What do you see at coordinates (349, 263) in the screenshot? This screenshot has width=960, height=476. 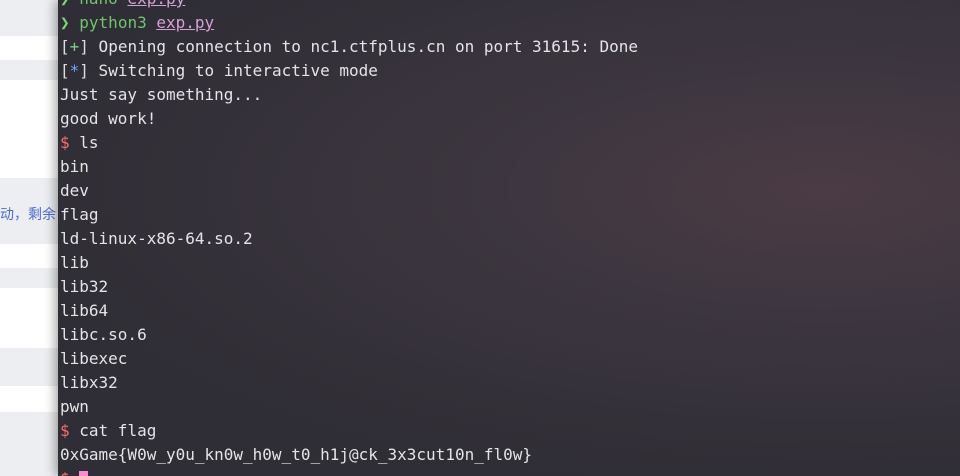 I see `terminal-line: lib` at bounding box center [349, 263].